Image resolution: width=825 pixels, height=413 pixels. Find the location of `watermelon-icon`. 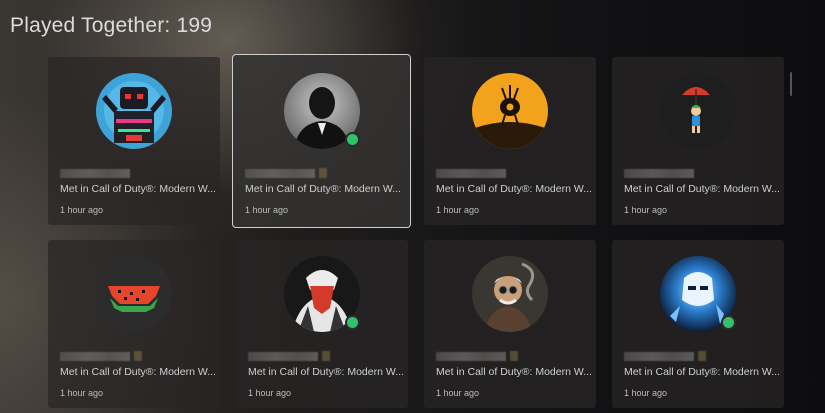

watermelon-icon is located at coordinates (134, 294).